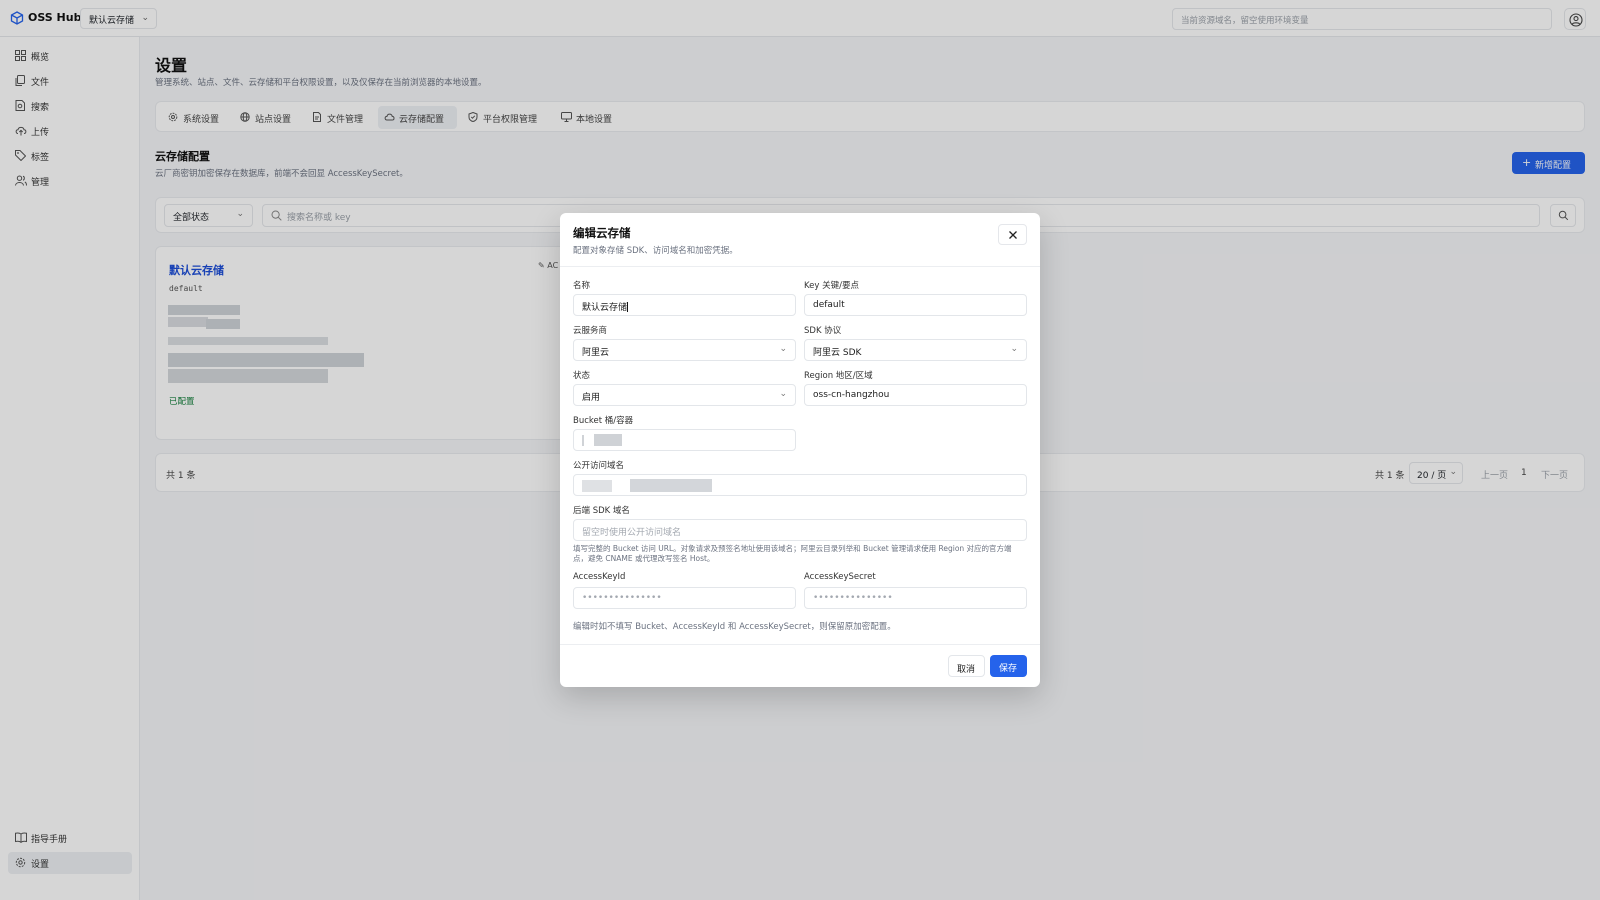 Image resolution: width=1600 pixels, height=900 pixels. What do you see at coordinates (966, 666) in the screenshot?
I see `cancel-button: 取消` at bounding box center [966, 666].